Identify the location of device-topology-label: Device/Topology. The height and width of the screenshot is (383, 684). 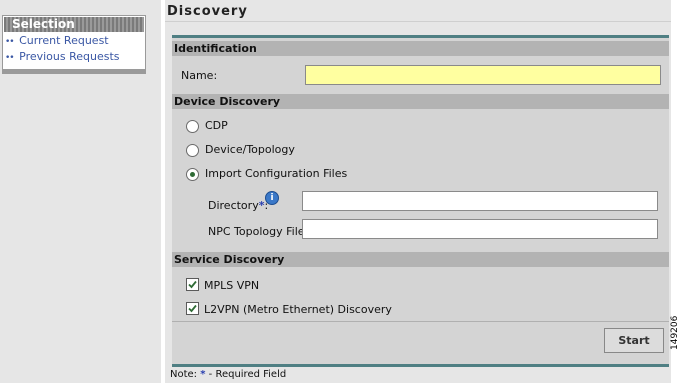
(250, 149).